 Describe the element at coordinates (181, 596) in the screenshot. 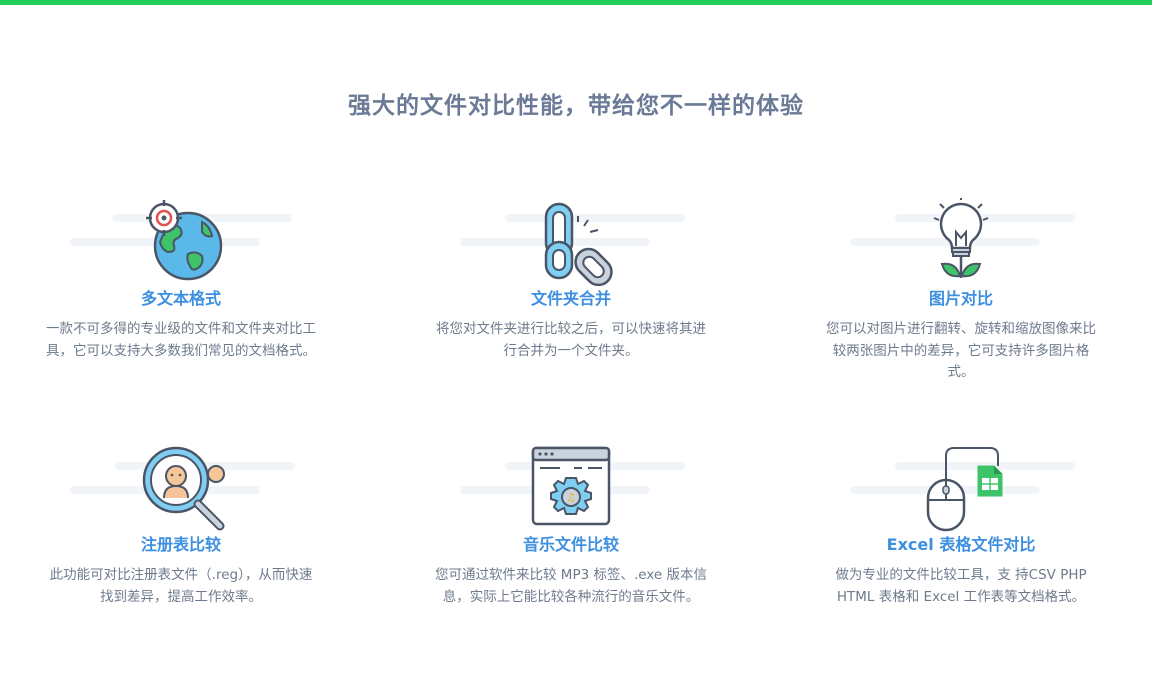

I see `desc-line: 找到差异，提高工作效率。` at that location.